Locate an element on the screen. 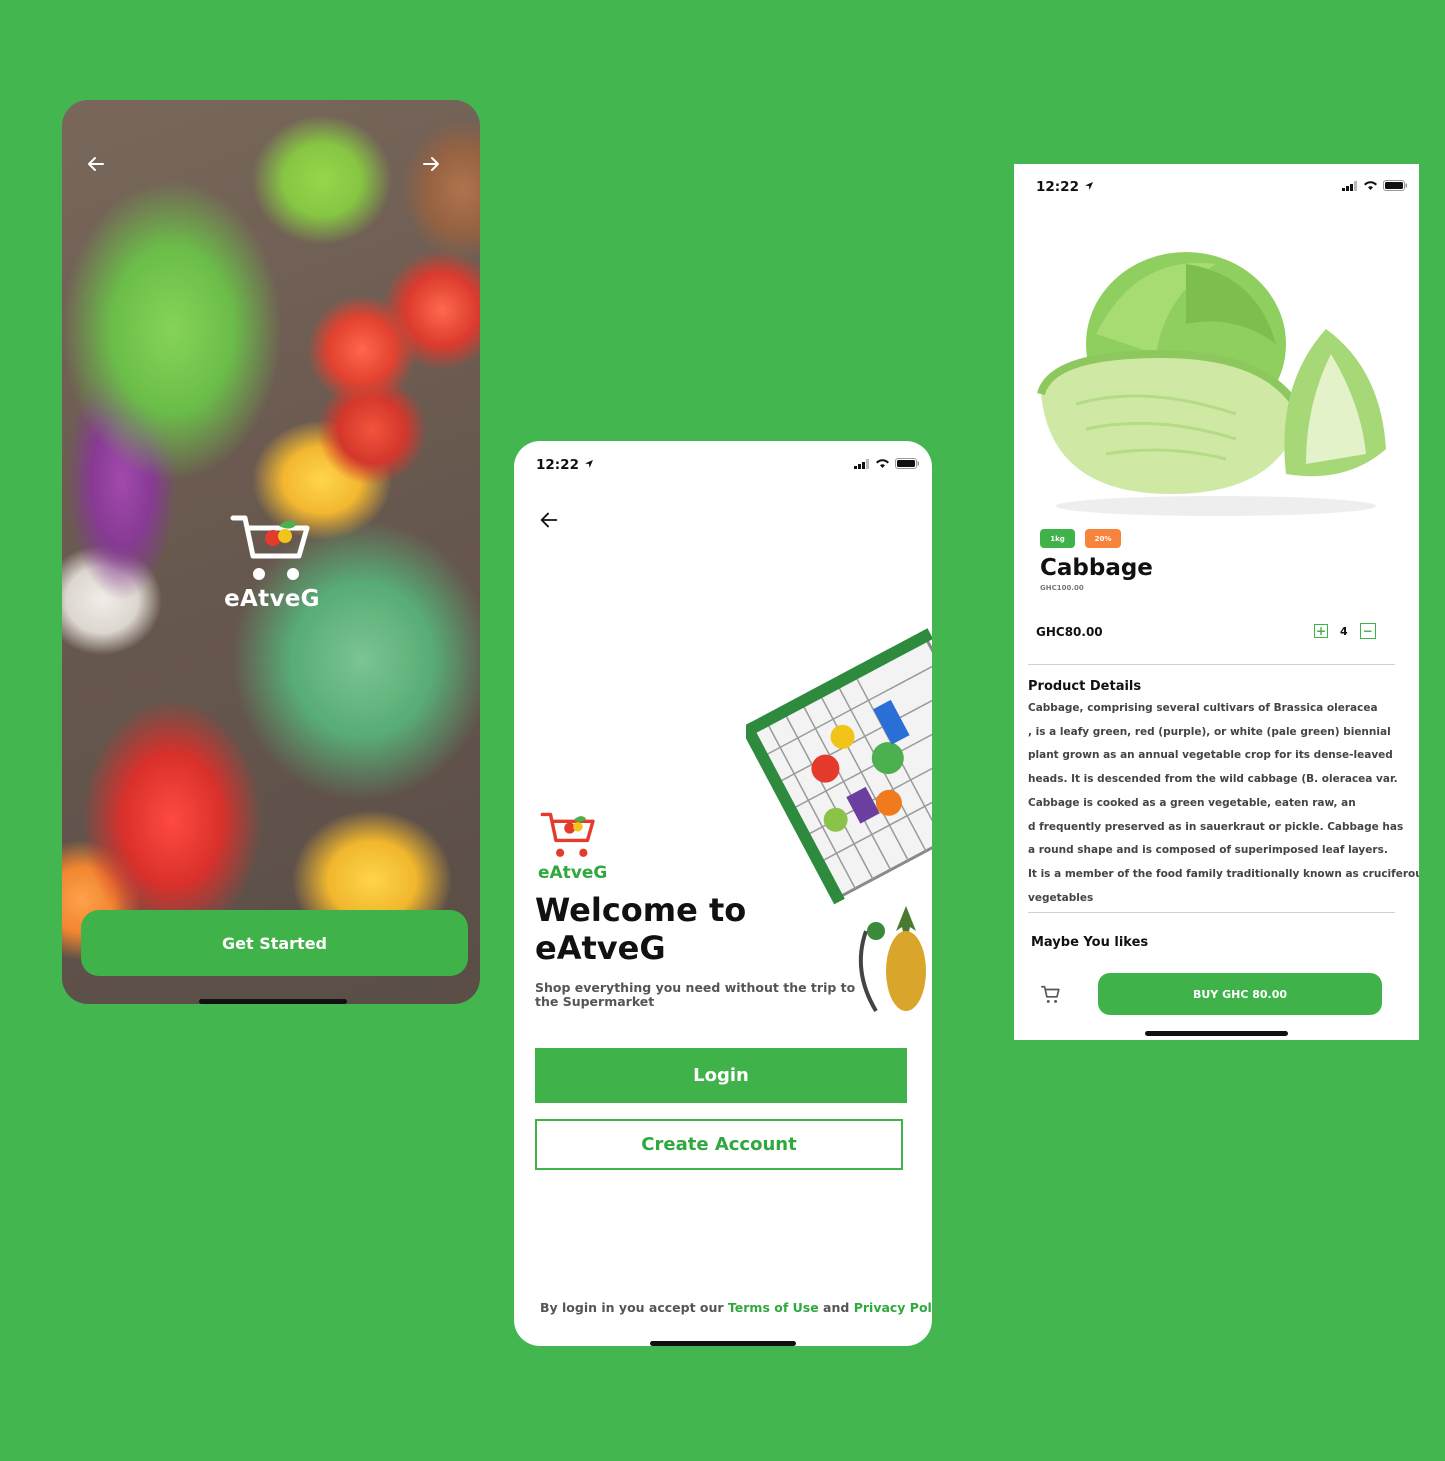  quantity-stepper: + 4 − is located at coordinates (1345, 631).